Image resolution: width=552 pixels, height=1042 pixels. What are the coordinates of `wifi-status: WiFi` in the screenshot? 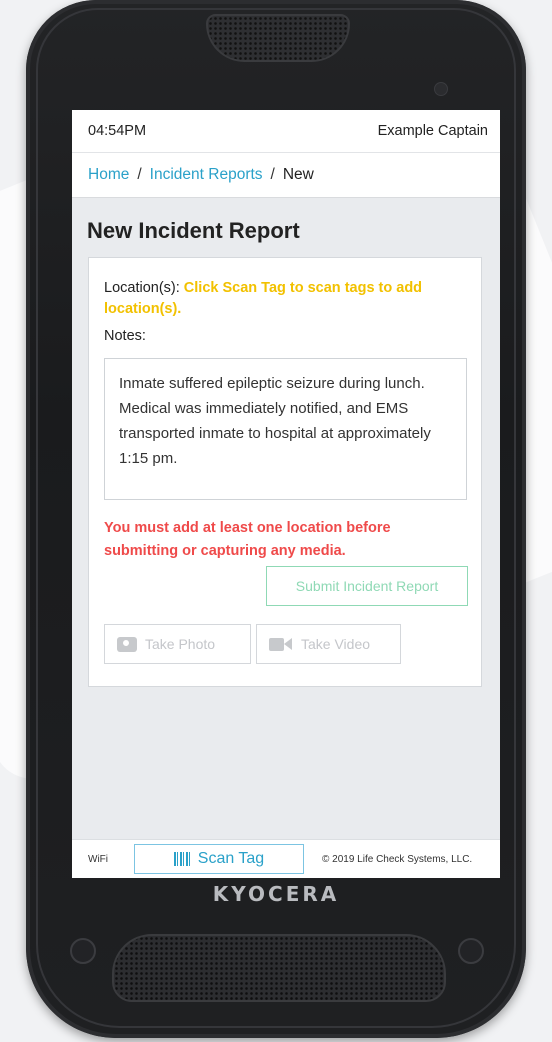 It's located at (98, 859).